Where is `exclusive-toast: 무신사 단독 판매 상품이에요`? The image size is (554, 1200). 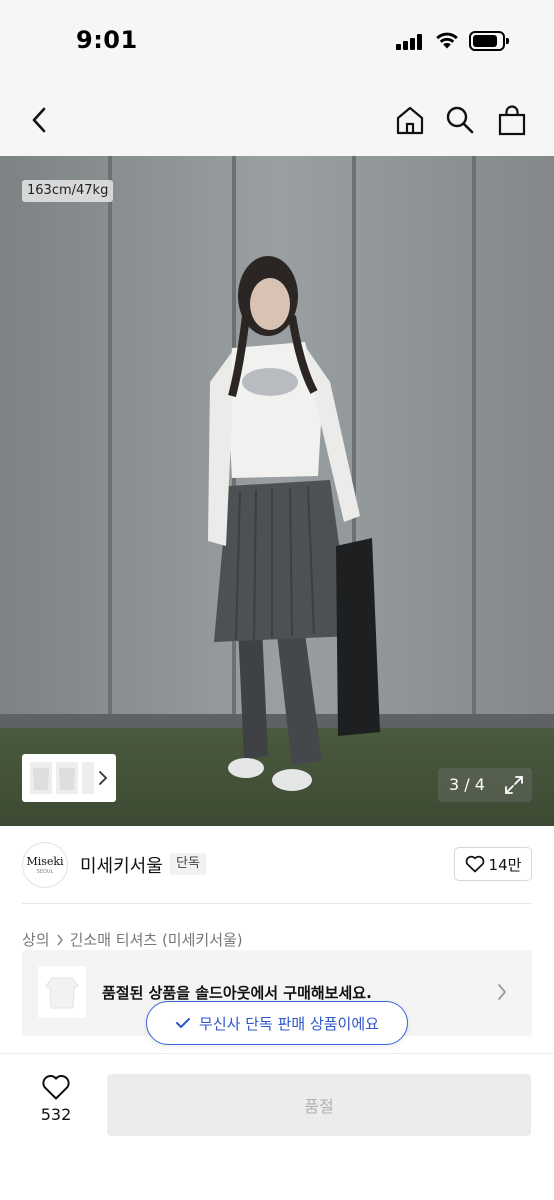 exclusive-toast: 무신사 단독 판매 상품이에요 is located at coordinates (277, 1023).